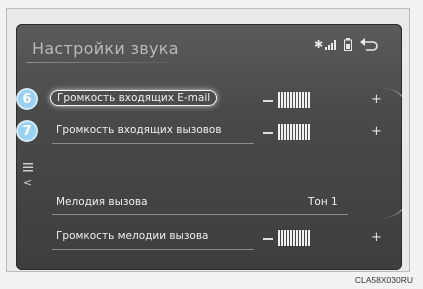 Image resolution: width=423 pixels, height=289 pixels. Describe the element at coordinates (111, 62) in the screenshot. I see `title-divider` at that location.